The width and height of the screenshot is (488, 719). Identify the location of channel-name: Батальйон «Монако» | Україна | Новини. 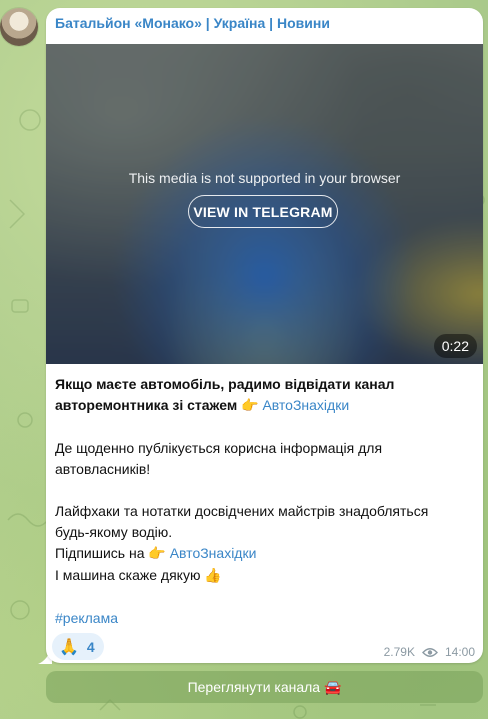
(192, 23).